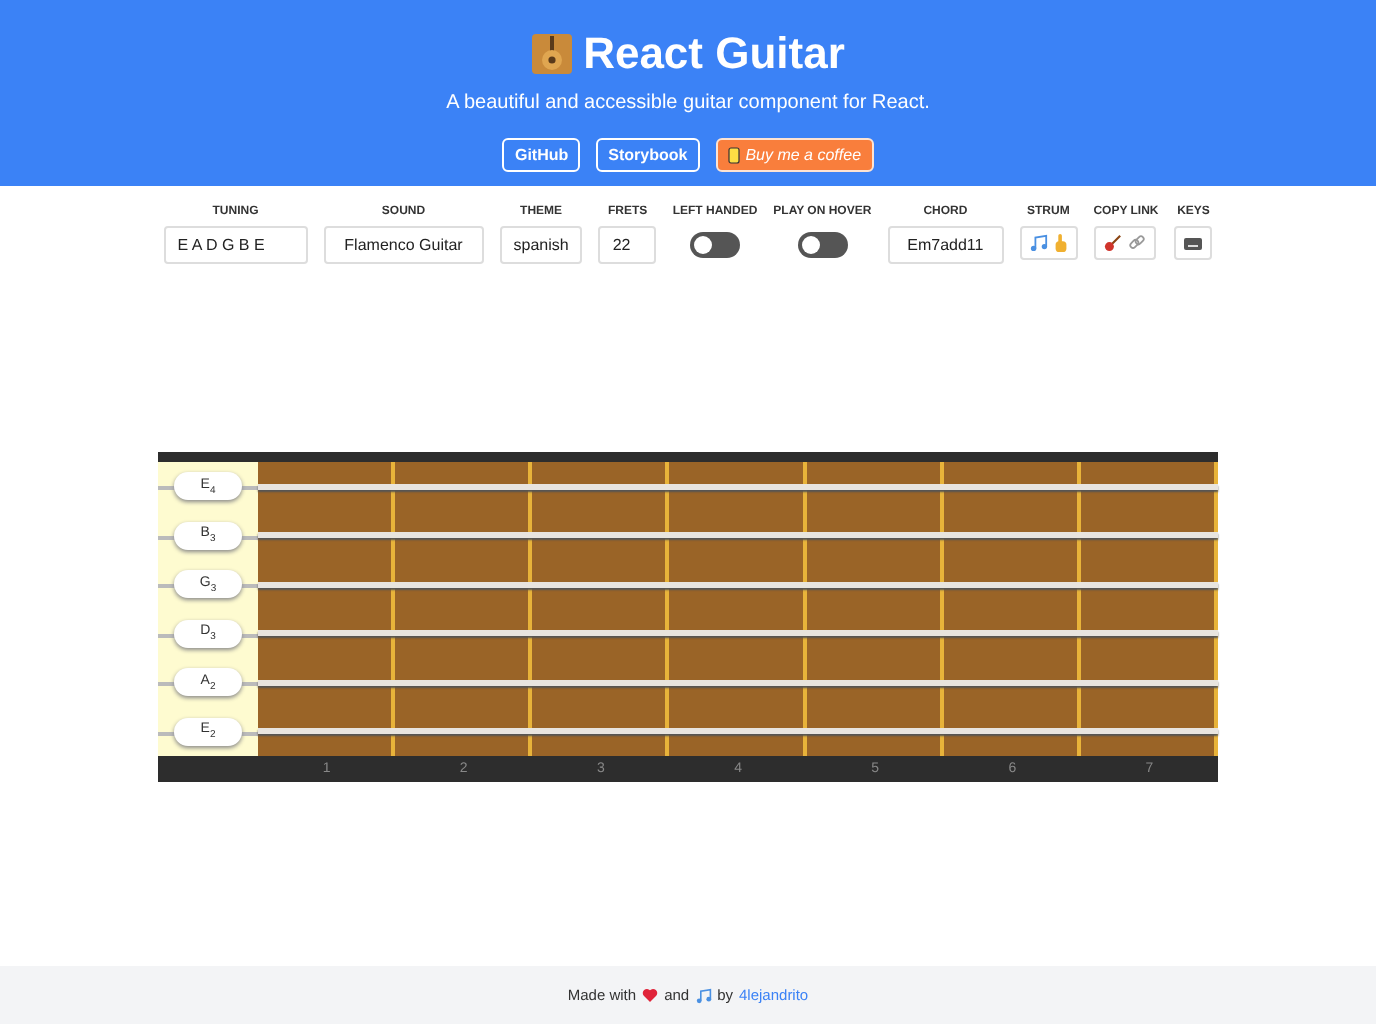 The image size is (1376, 1024). What do you see at coordinates (714, 54) in the screenshot?
I see `app-title: React Guitar` at bounding box center [714, 54].